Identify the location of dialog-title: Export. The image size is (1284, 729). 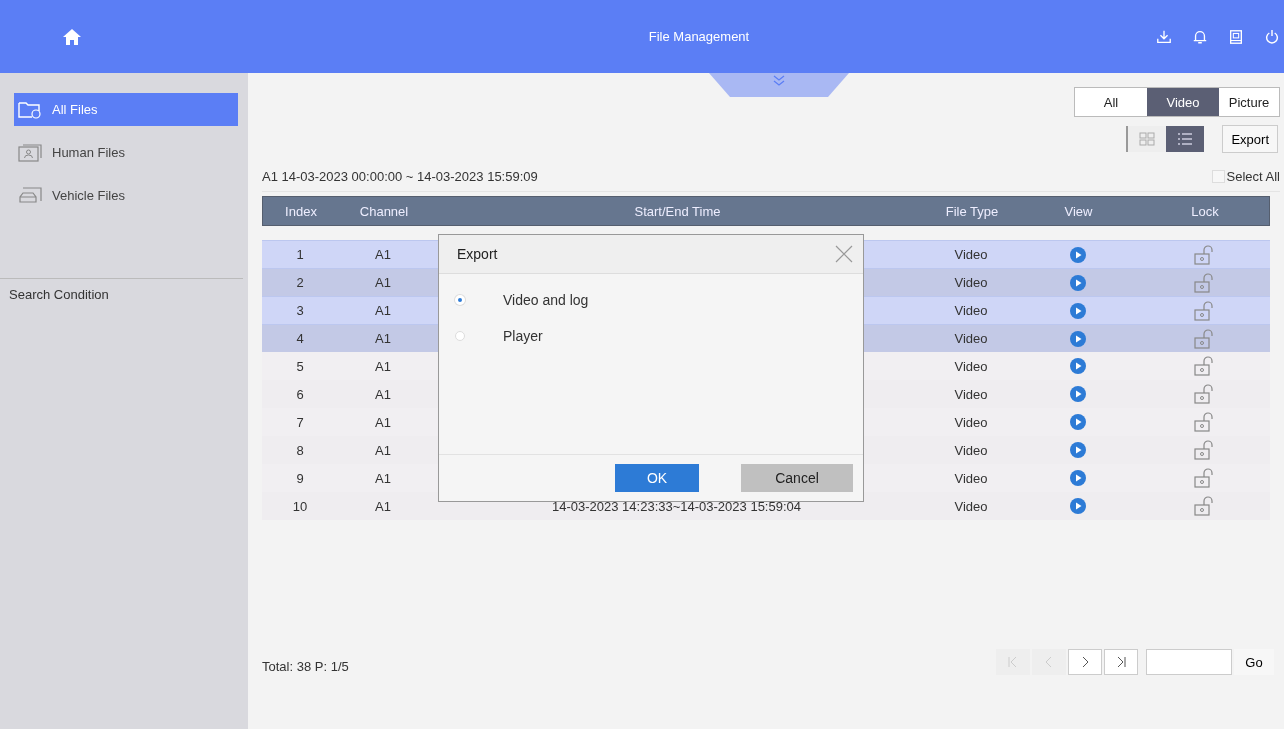
(477, 254).